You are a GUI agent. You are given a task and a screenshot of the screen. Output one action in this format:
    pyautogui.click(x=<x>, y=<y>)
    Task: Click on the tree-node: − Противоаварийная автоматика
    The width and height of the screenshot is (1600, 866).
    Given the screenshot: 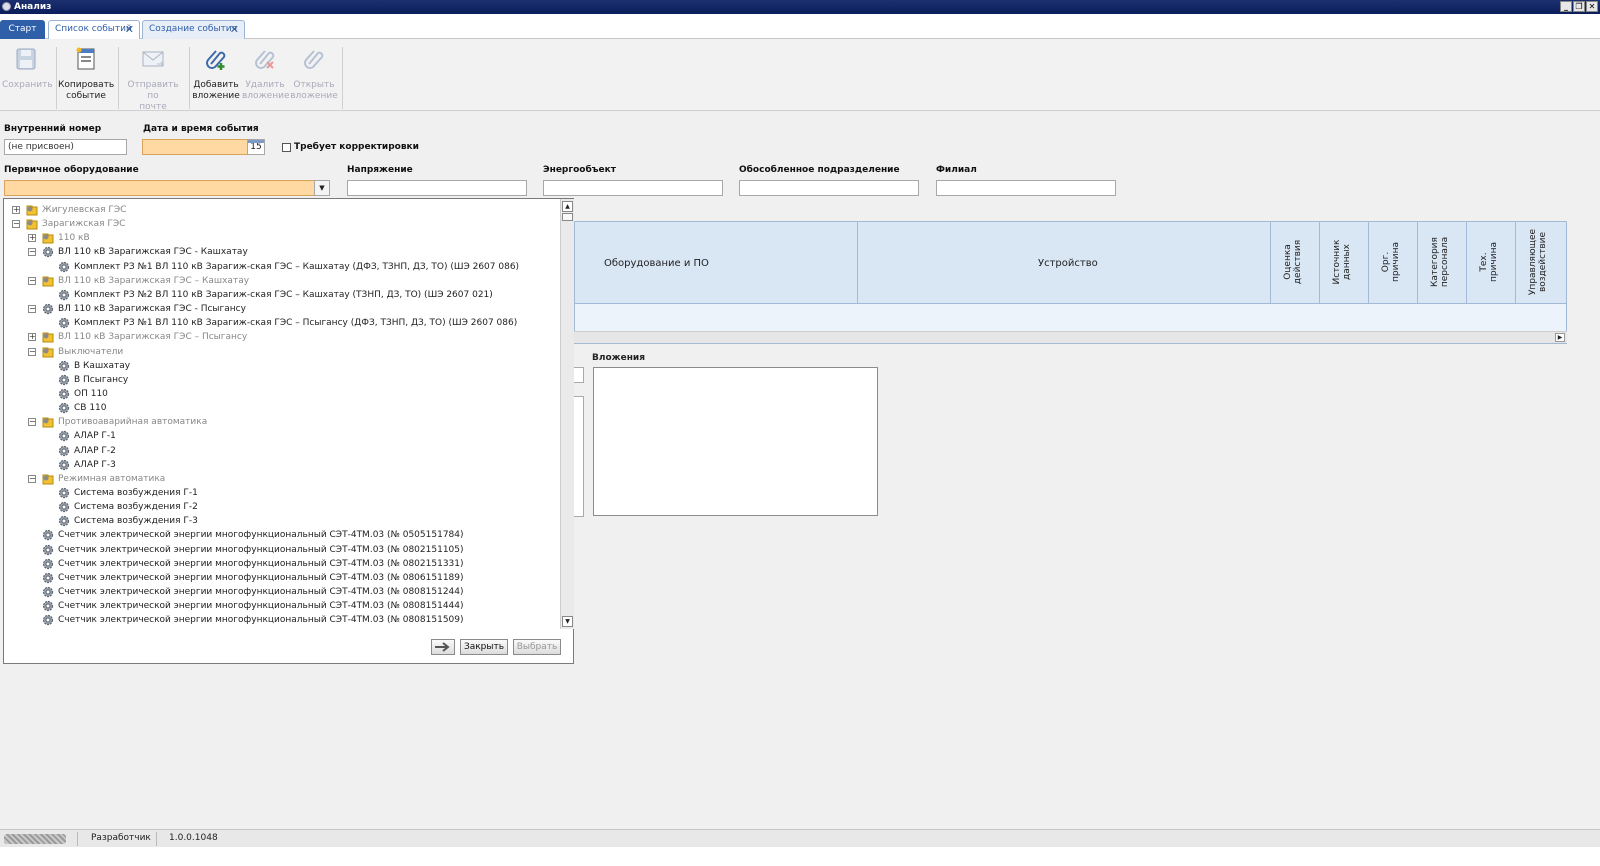 What is the action you would take?
    pyautogui.click(x=282, y=422)
    